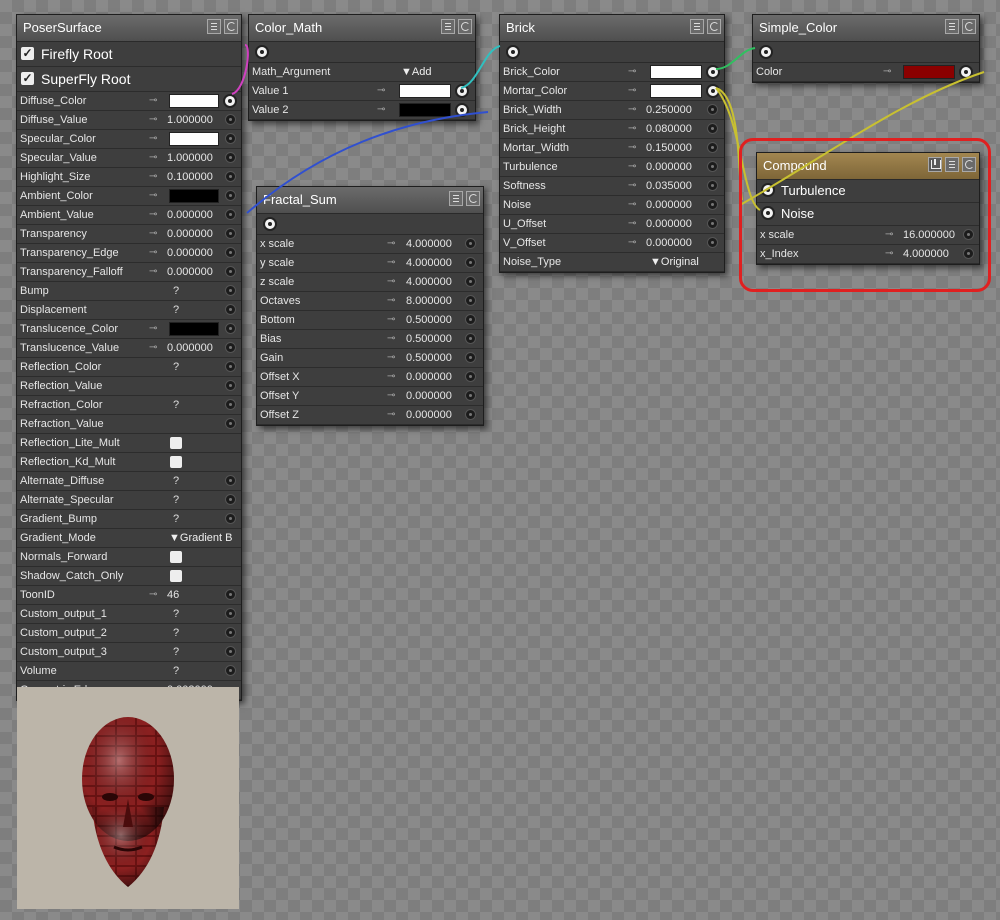 This screenshot has width=1000, height=920. What do you see at coordinates (129, 329) in the screenshot?
I see `param-row: Translucence_Color ⊸` at bounding box center [129, 329].